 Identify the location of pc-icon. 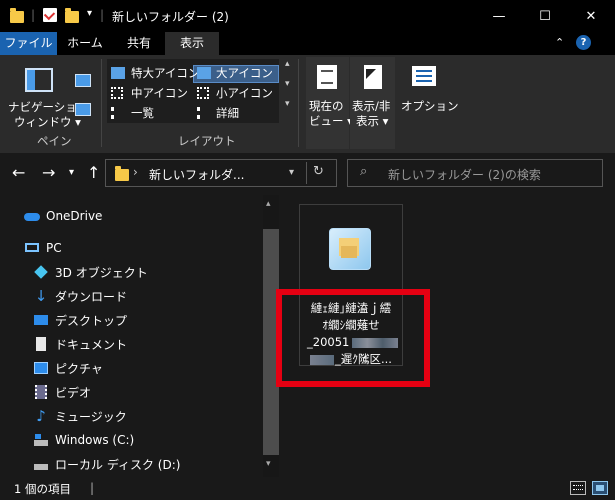
(32, 248).